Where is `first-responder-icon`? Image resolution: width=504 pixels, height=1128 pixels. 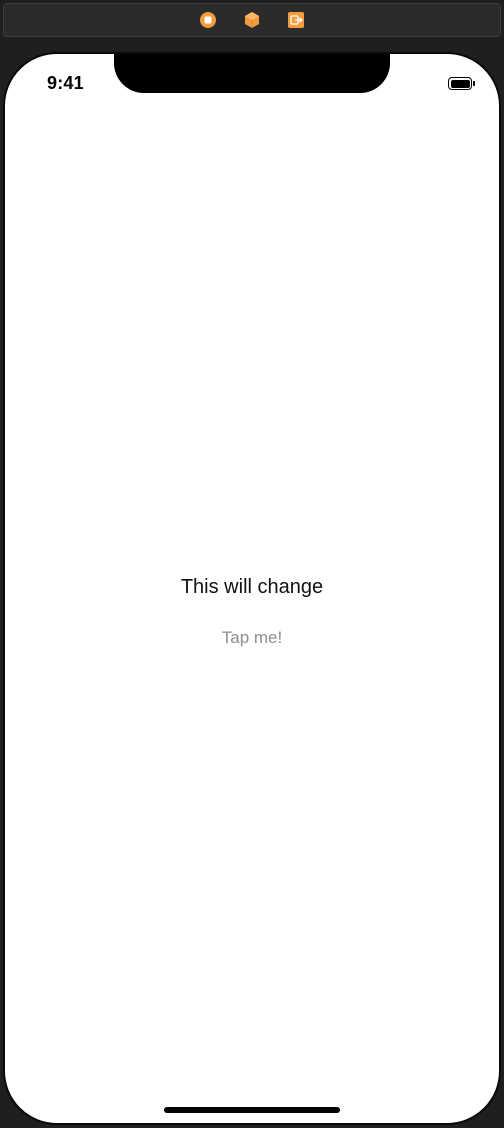 first-responder-icon is located at coordinates (252, 20).